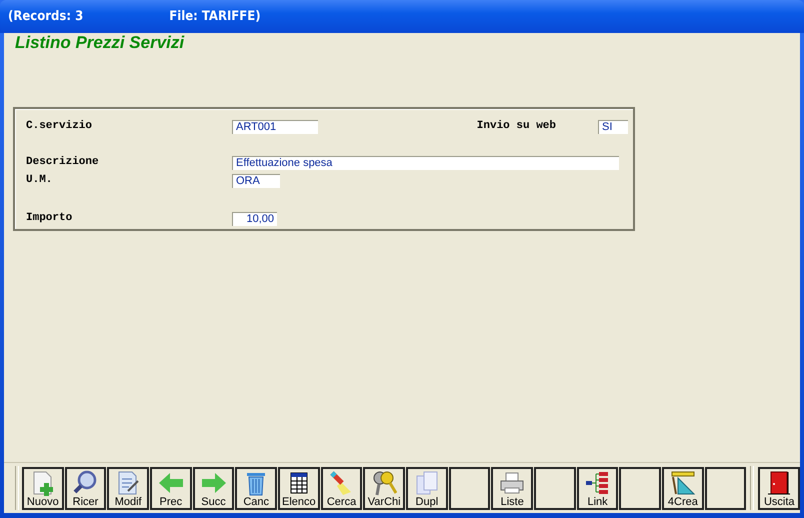 The image size is (804, 518). What do you see at coordinates (62, 162) in the screenshot?
I see `field-label: Descrizione` at bounding box center [62, 162].